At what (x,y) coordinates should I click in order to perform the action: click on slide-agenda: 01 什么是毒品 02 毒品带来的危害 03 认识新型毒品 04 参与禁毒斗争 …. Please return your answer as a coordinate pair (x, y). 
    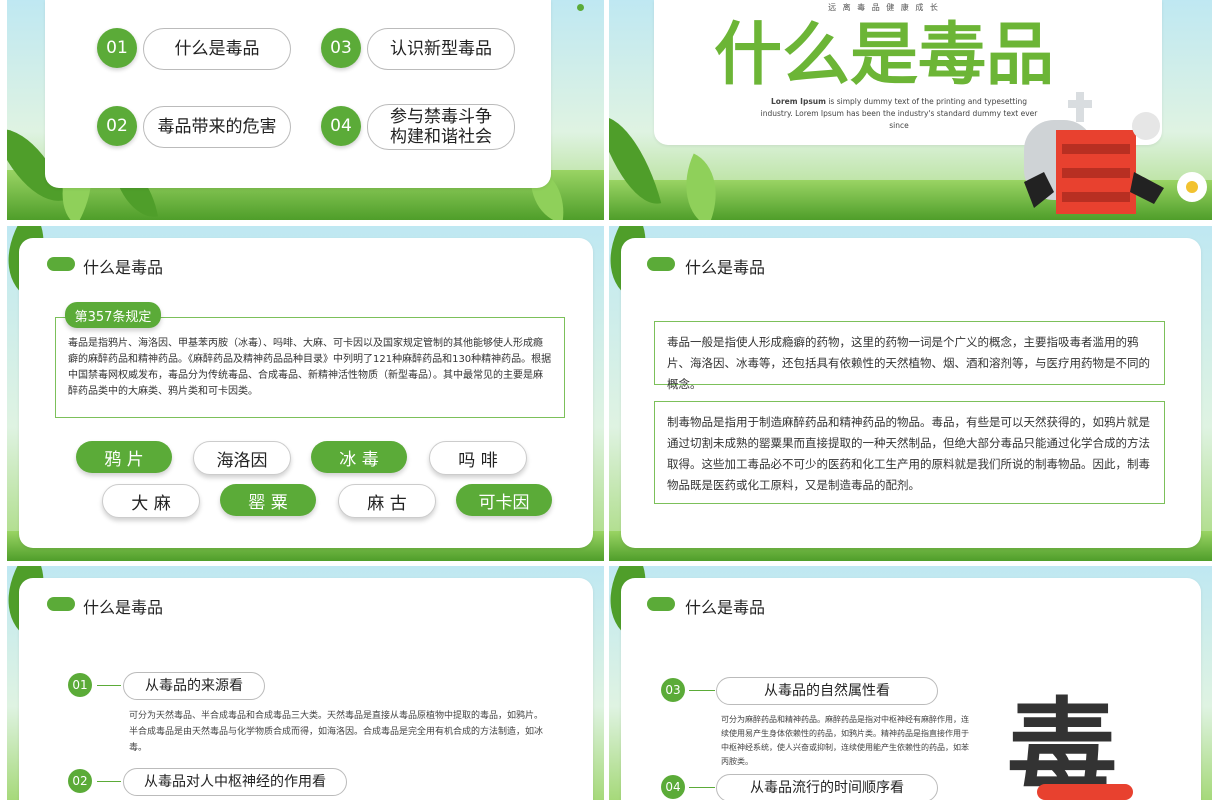
    Looking at the image, I should click on (305, 110).